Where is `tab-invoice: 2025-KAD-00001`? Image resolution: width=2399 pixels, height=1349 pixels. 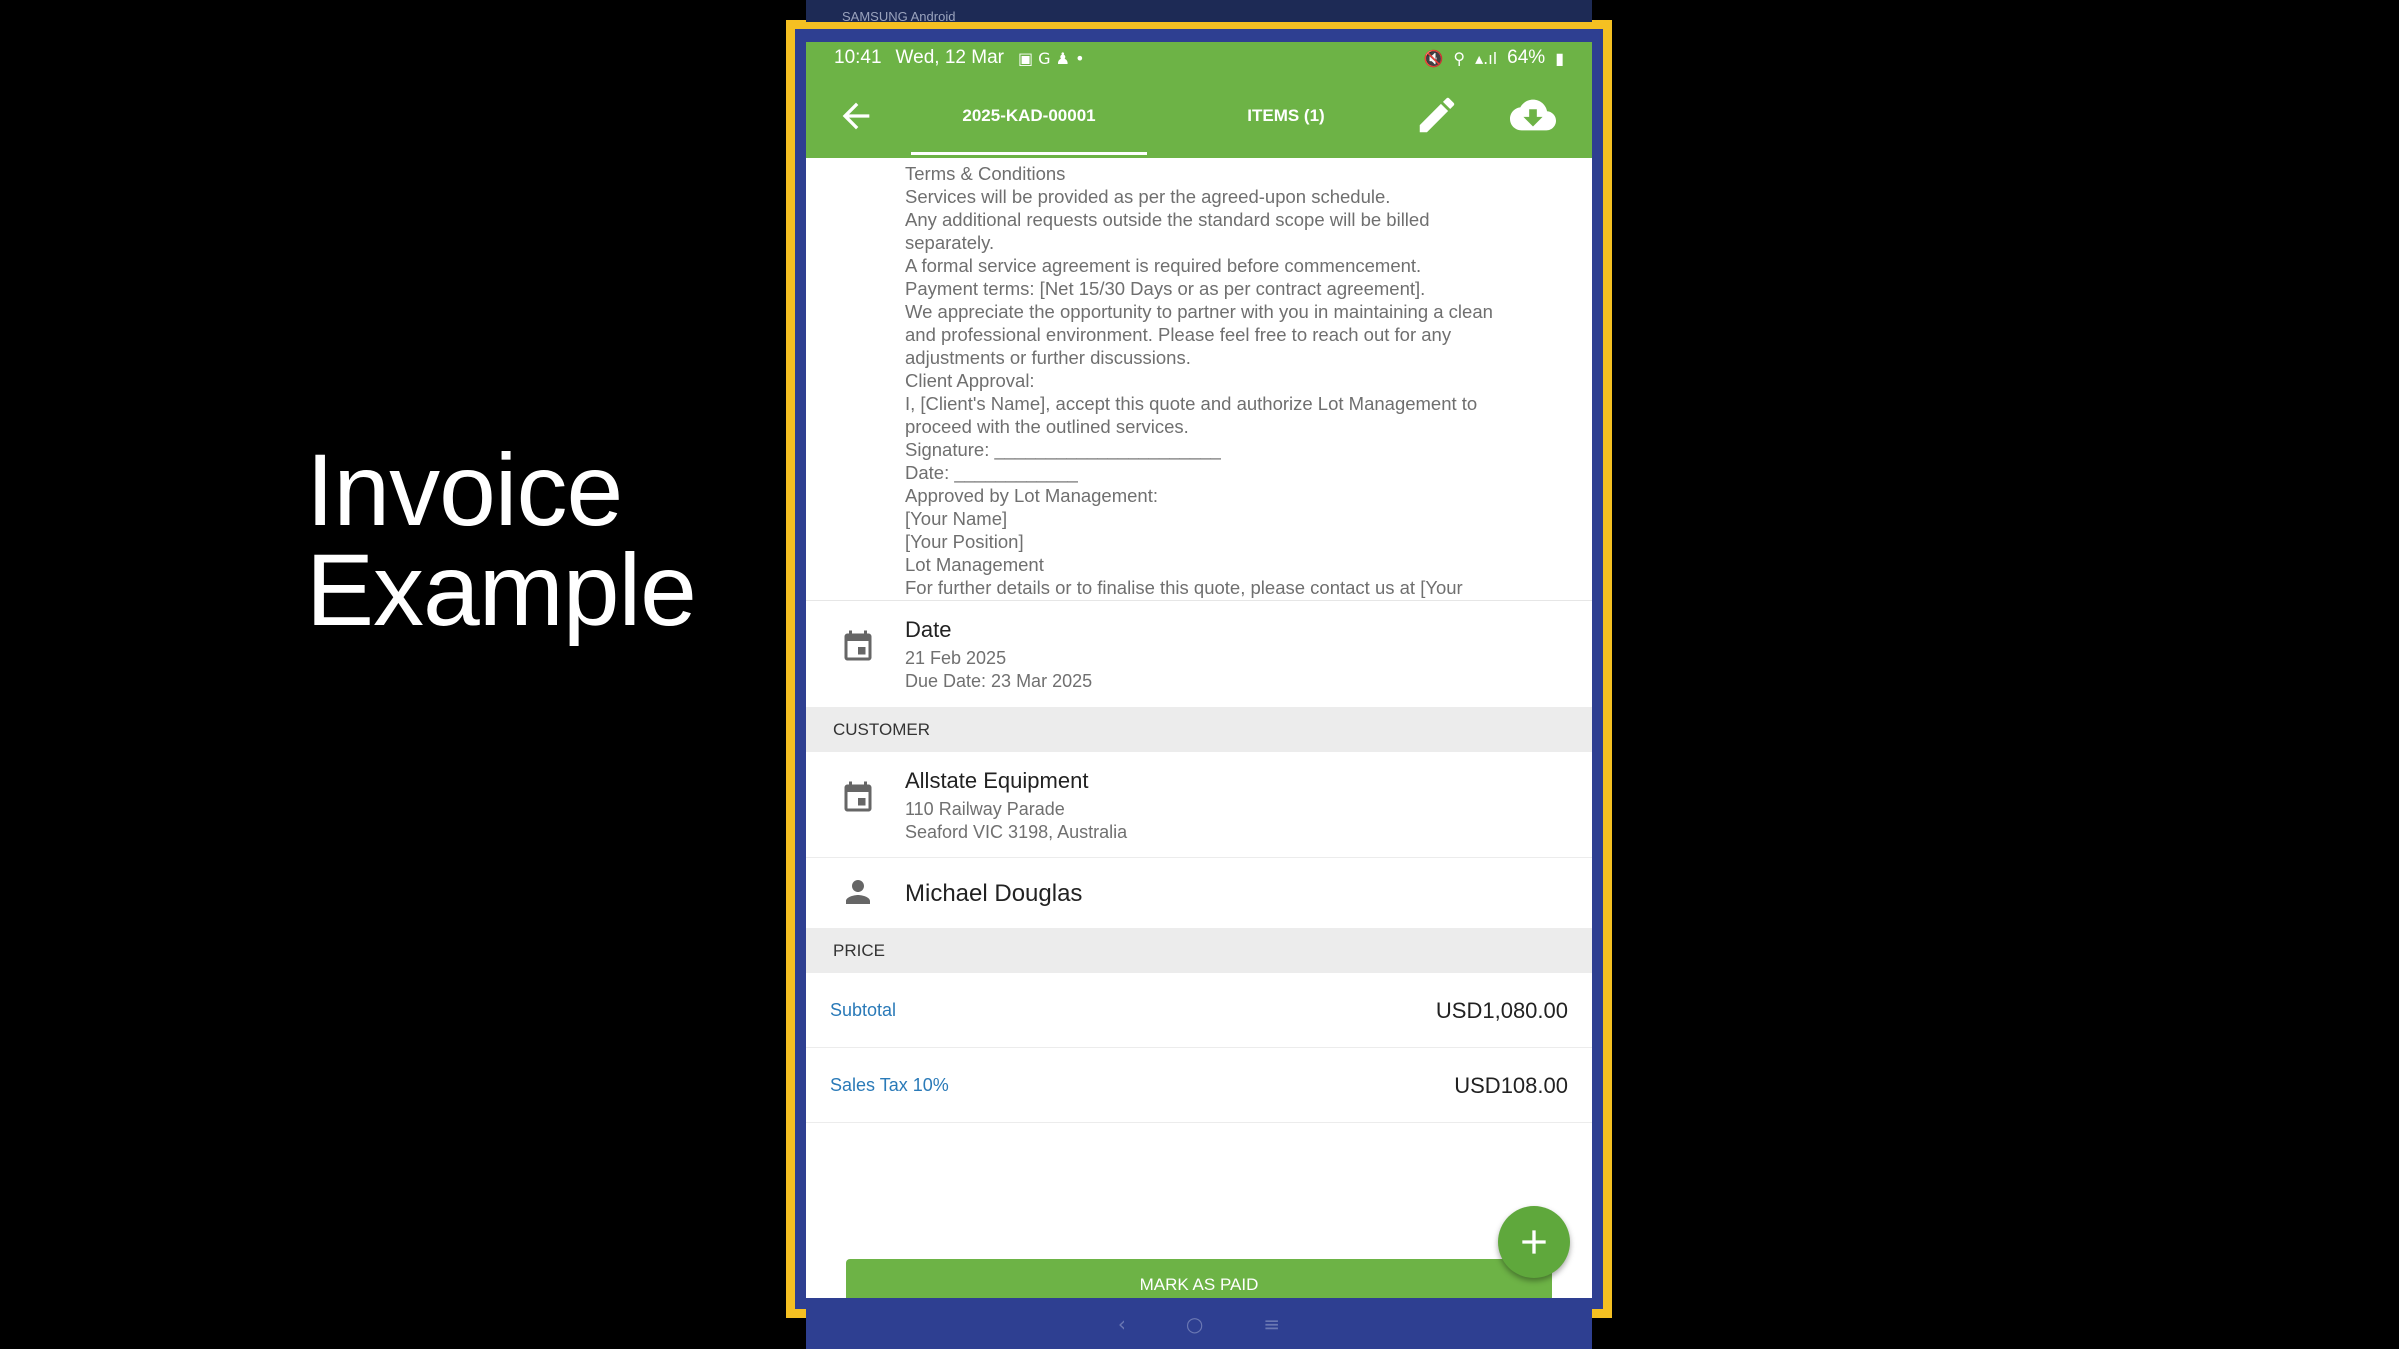
tab-invoice: 2025-KAD-00001 is located at coordinates (1029, 116).